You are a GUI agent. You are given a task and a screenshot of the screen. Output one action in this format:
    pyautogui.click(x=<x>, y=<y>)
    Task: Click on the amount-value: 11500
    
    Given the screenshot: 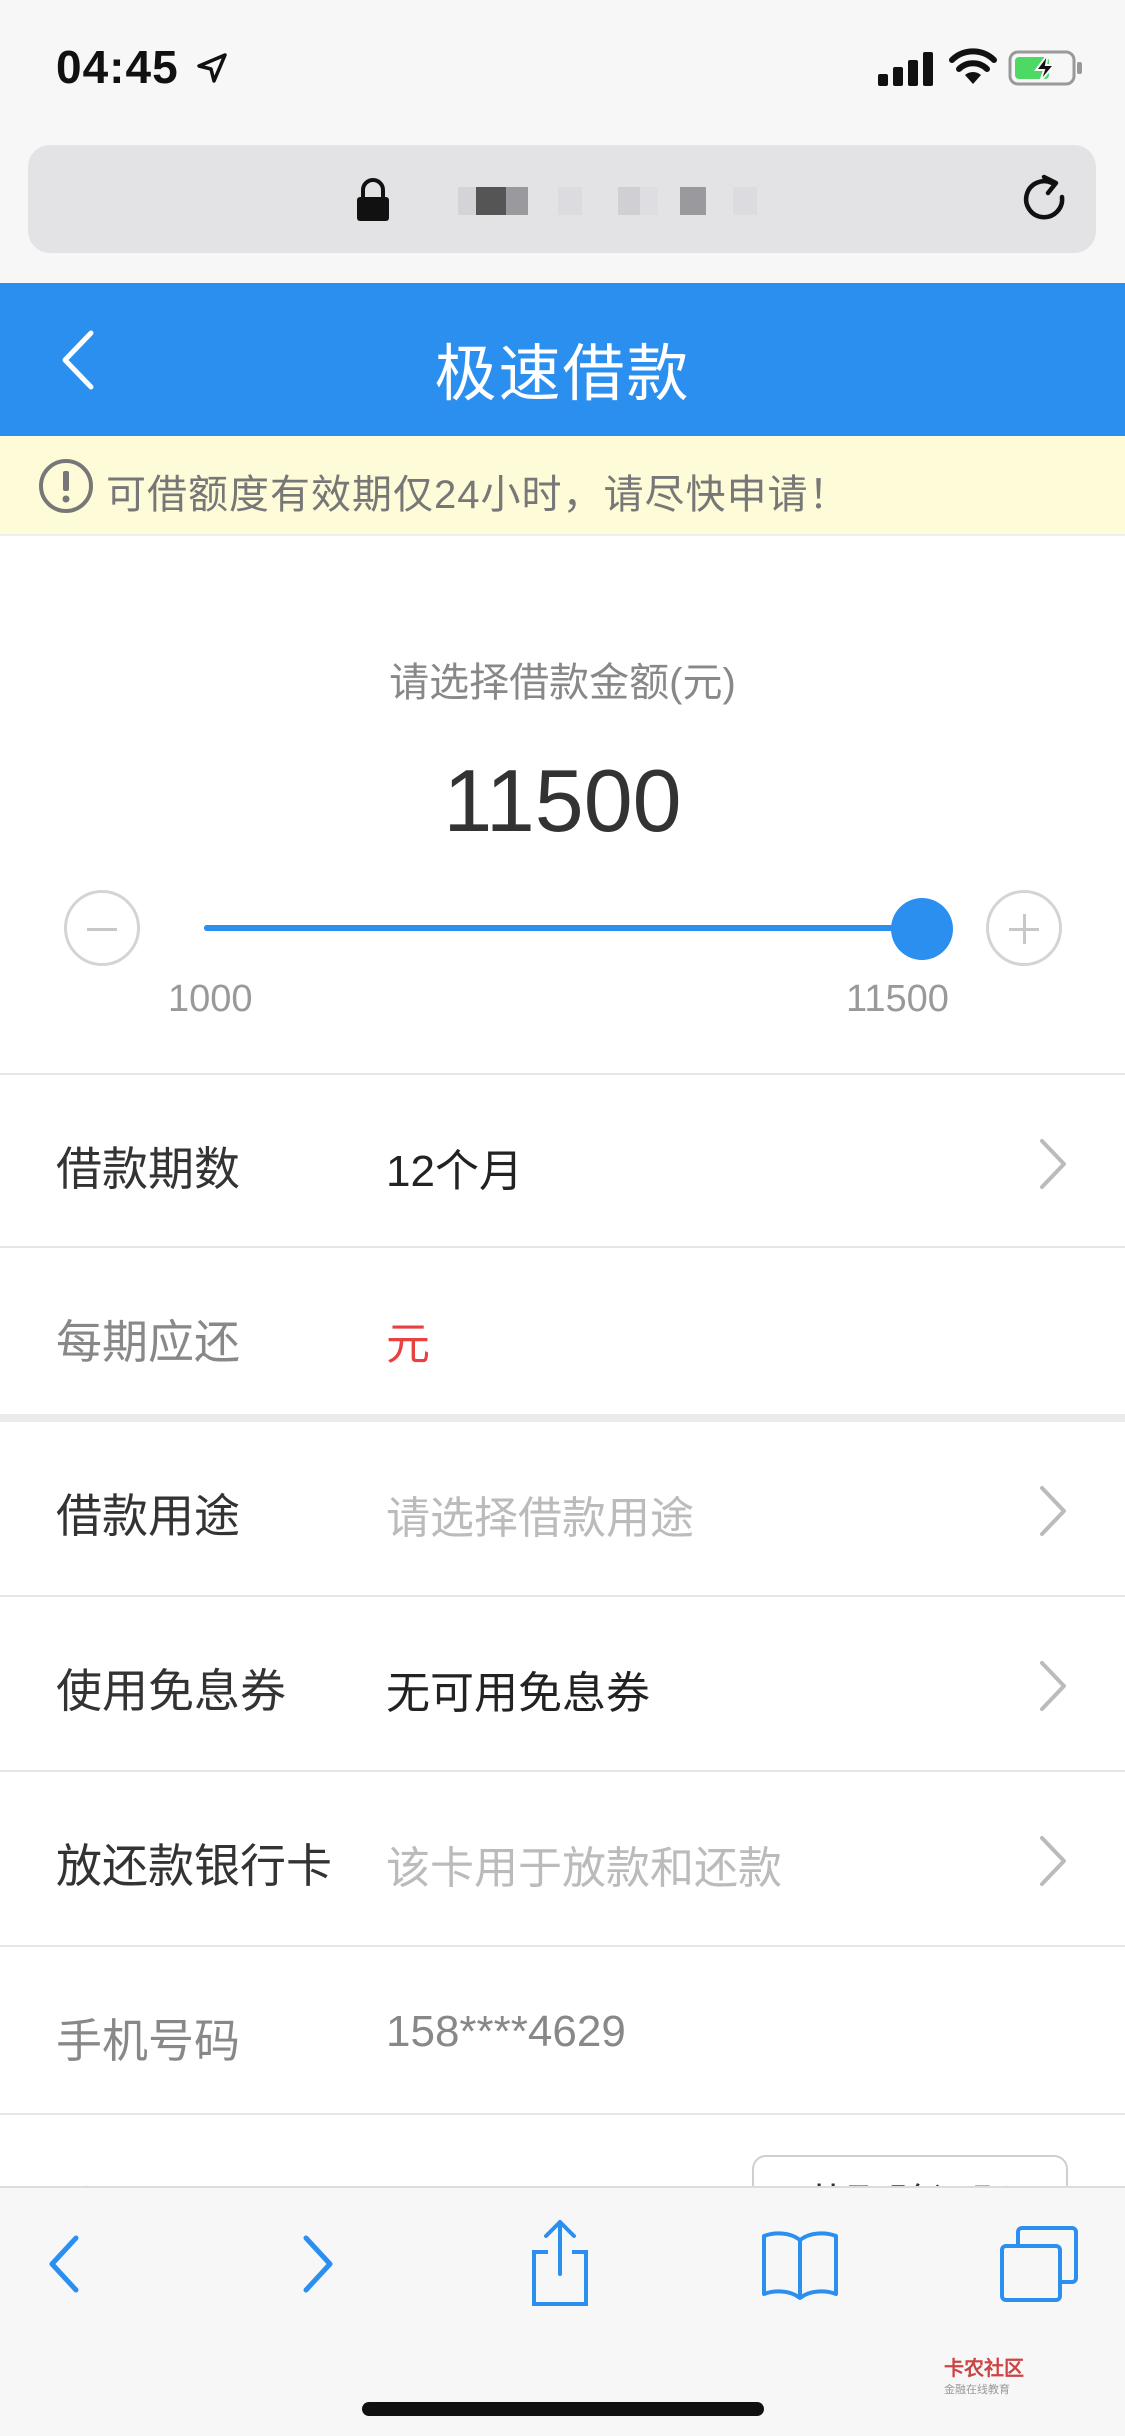 What is the action you would take?
    pyautogui.click(x=562, y=800)
    